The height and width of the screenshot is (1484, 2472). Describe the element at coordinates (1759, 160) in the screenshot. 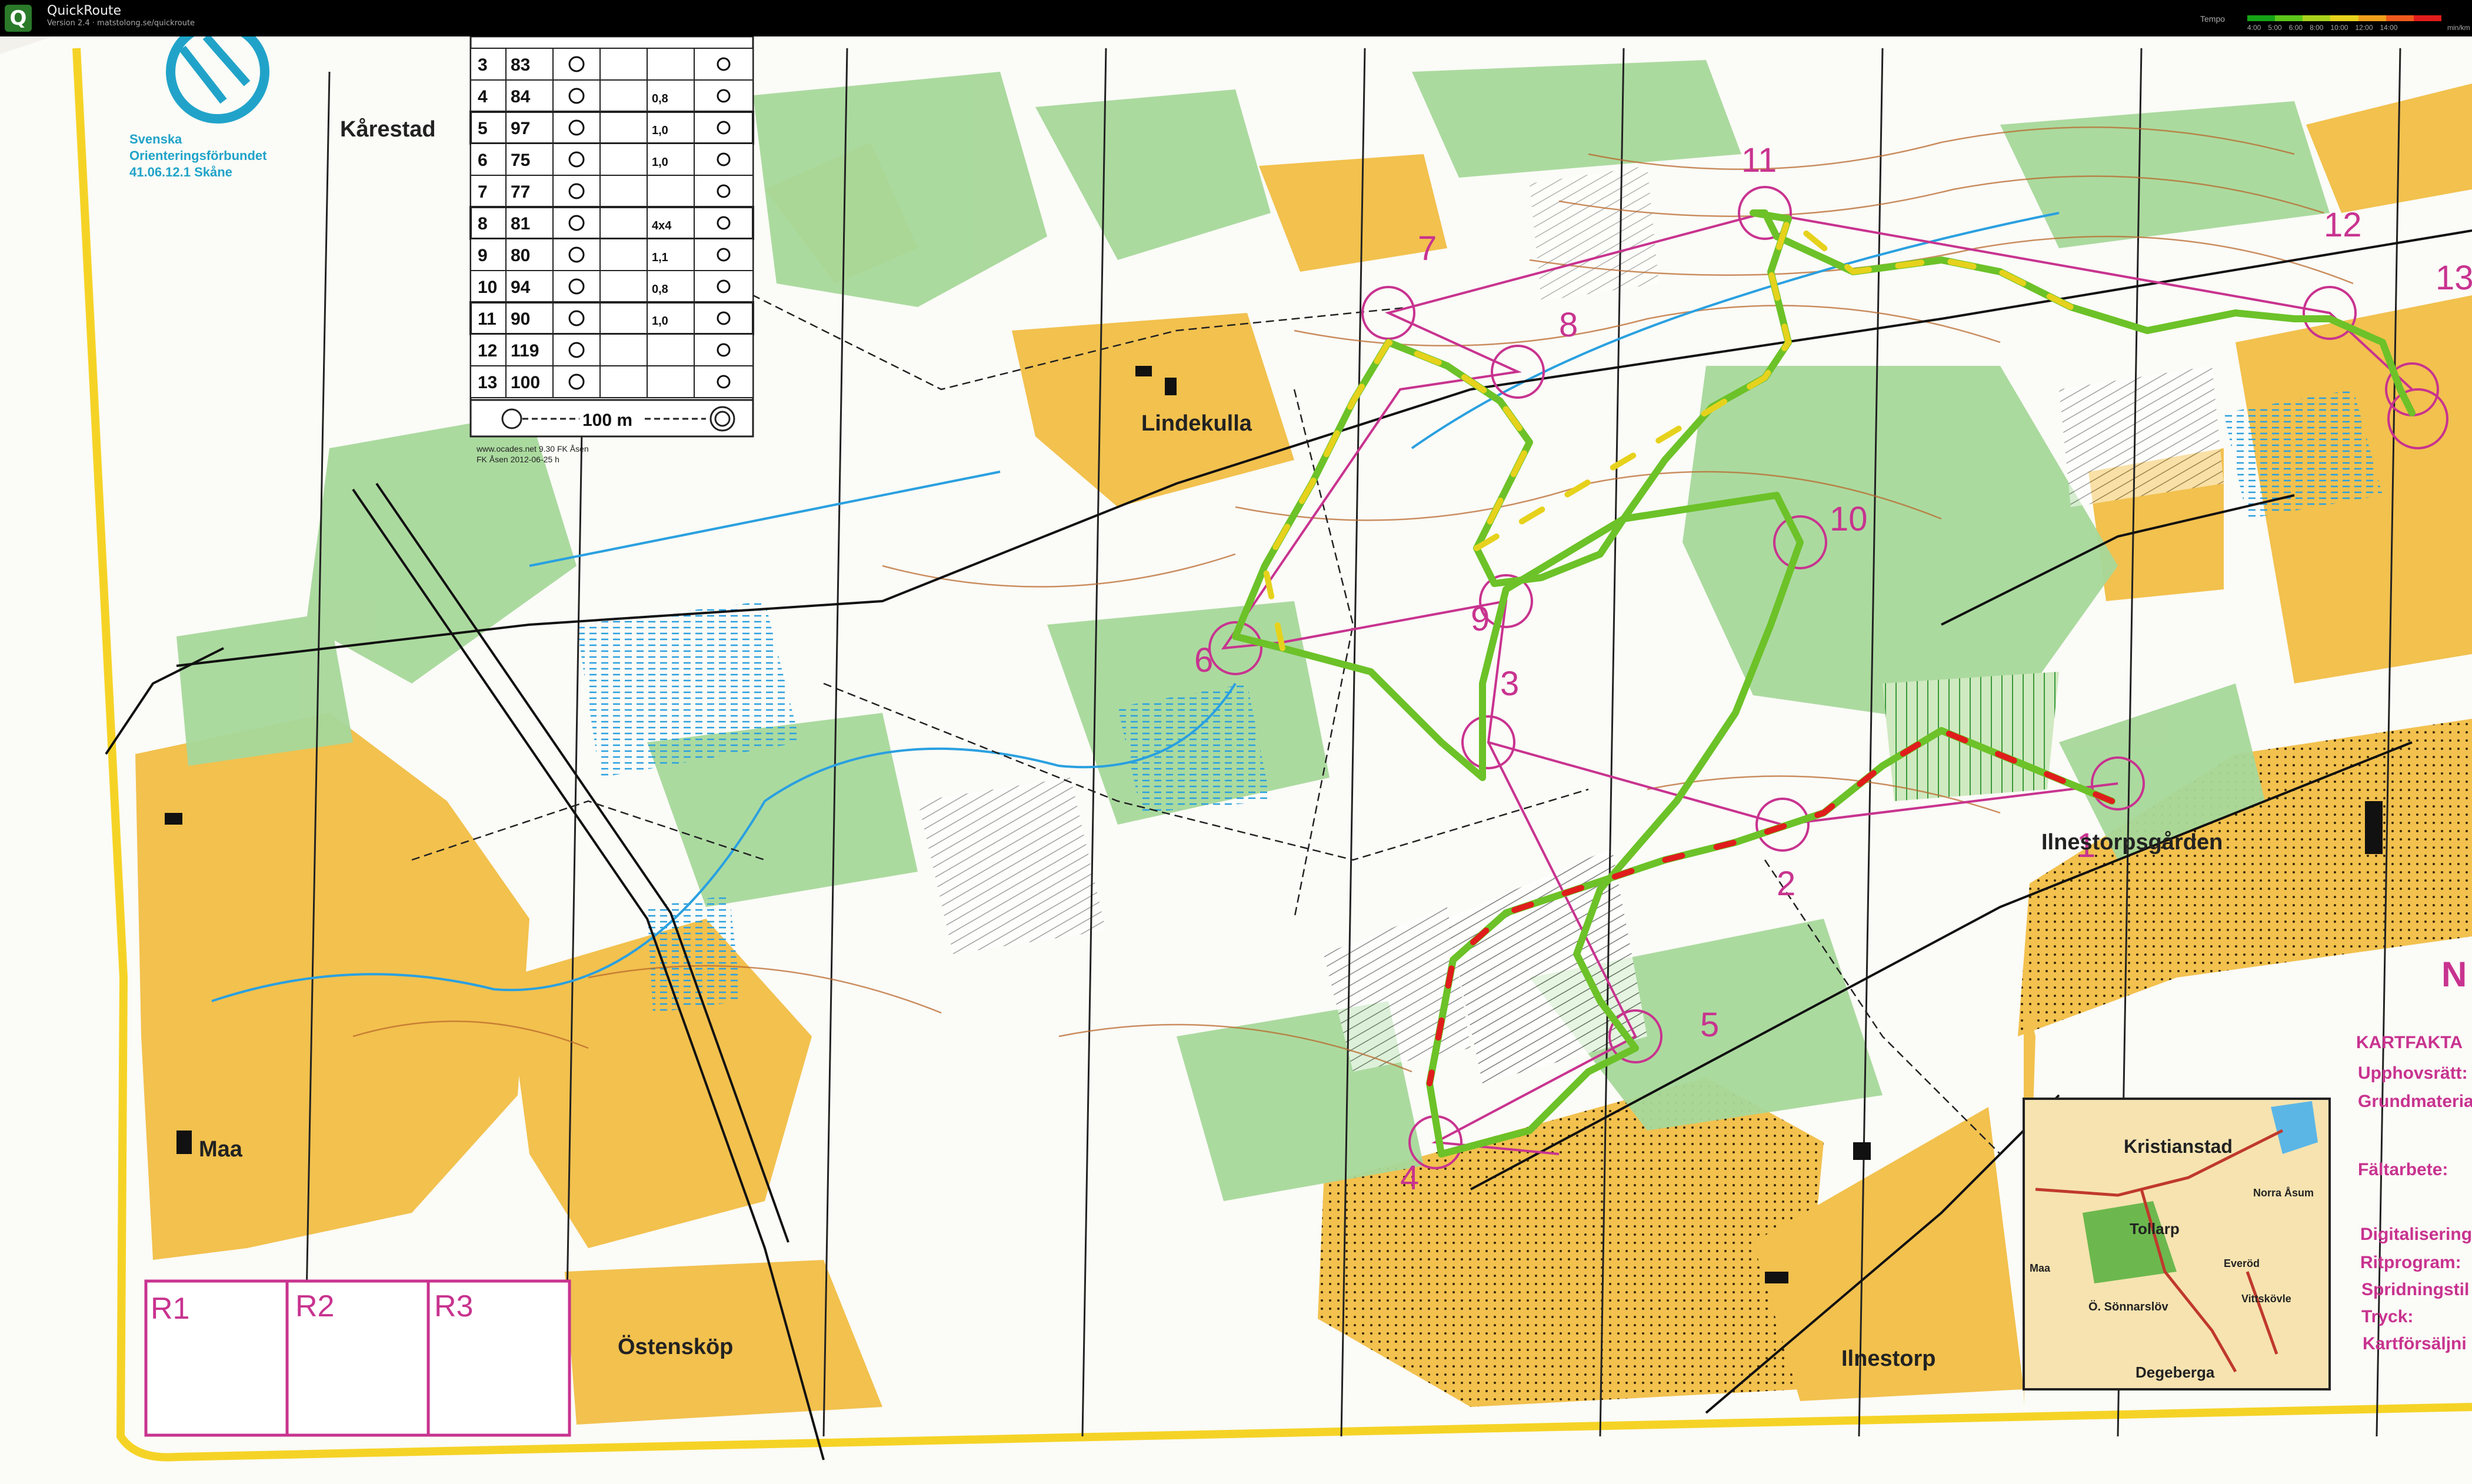

I see `control-number-11: 11` at that location.